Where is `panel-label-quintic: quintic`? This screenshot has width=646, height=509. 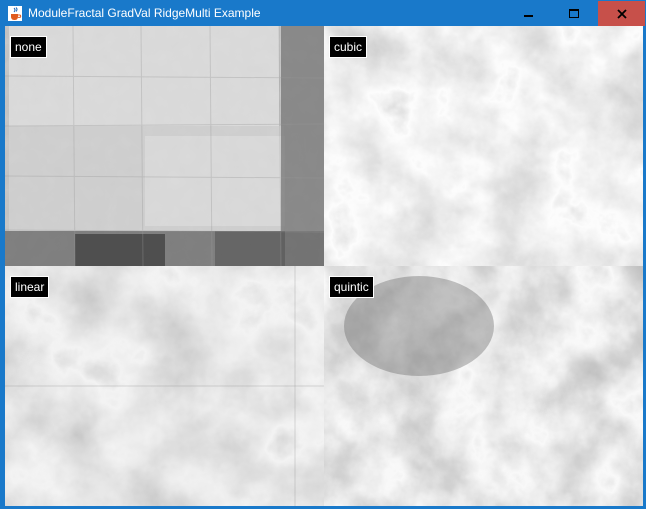
panel-label-quintic: quintic is located at coordinates (351, 287).